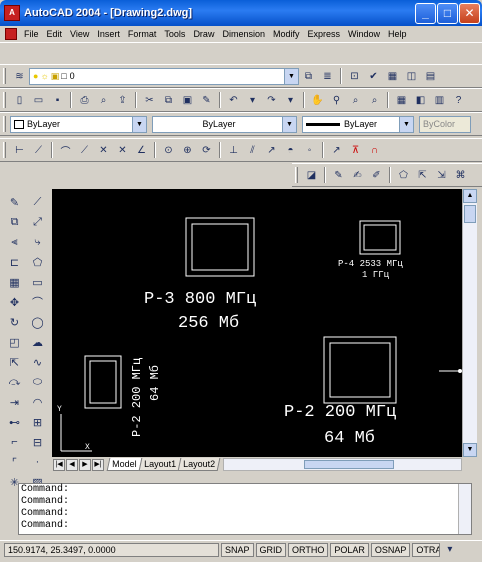 The image size is (482, 562). Describe the element at coordinates (15, 322) in the screenshot. I see `rotate-icon: ↻` at that location.